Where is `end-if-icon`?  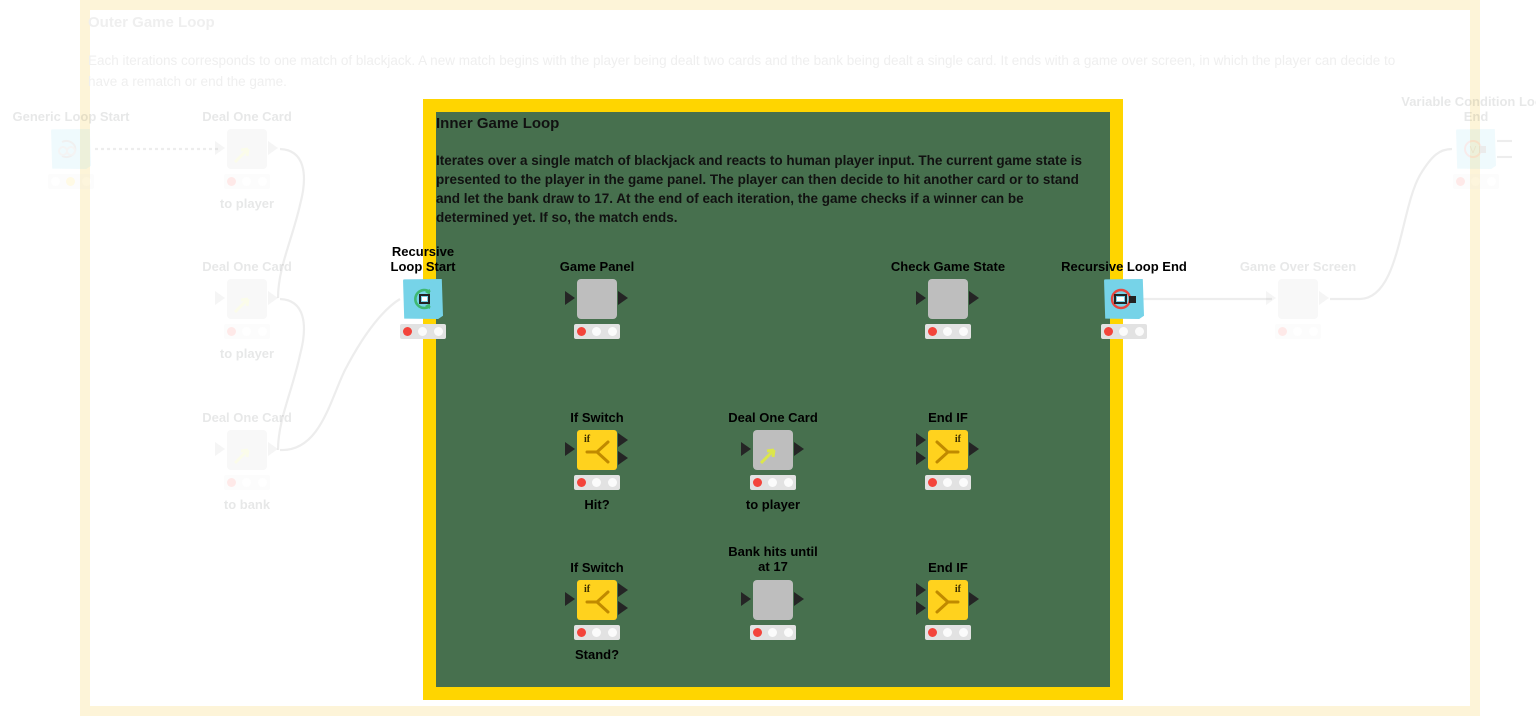 end-if-icon is located at coordinates (948, 600).